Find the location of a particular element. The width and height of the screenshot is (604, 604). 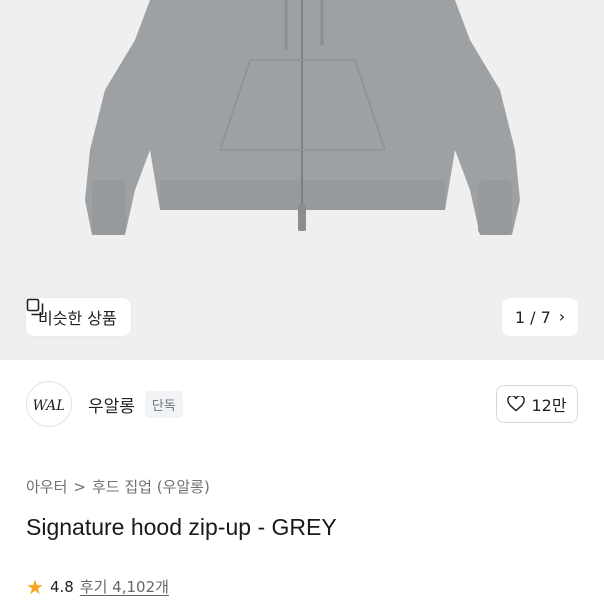

like-count: 12만 is located at coordinates (549, 405).